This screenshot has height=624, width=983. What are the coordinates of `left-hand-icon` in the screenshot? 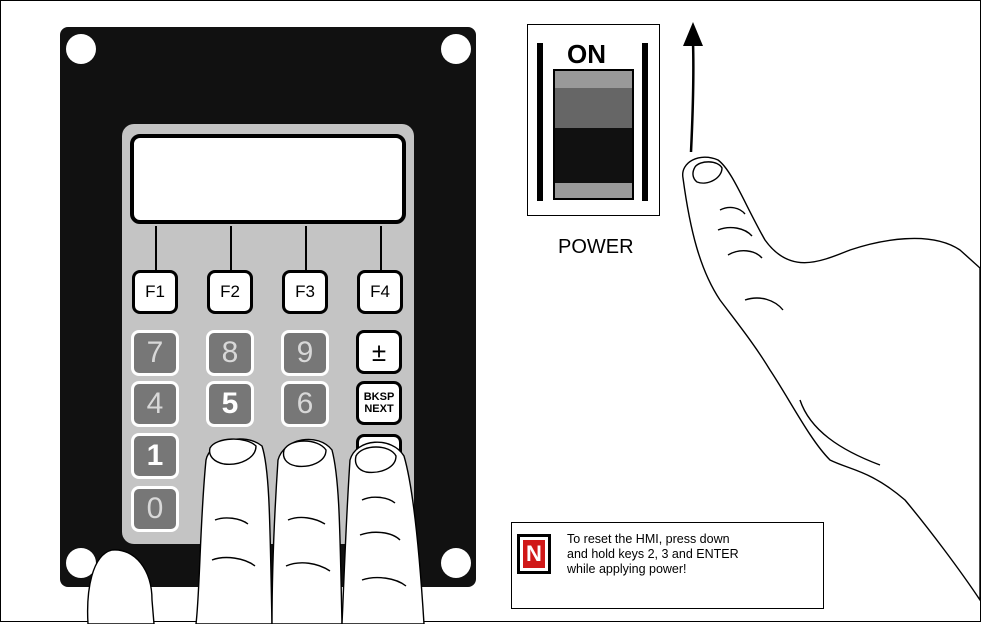 It's located at (255, 531).